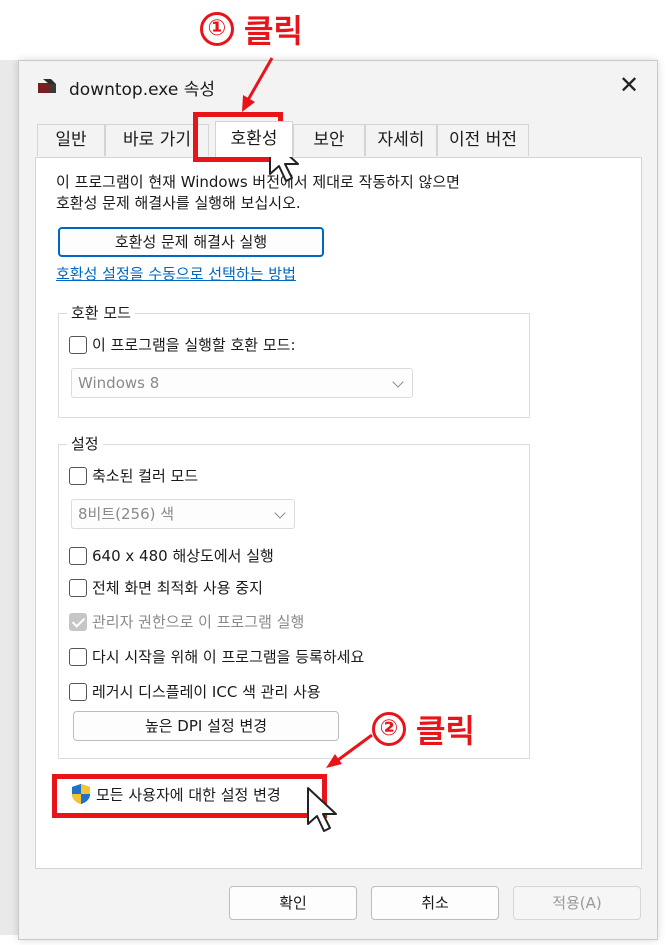 The image size is (671, 945). Describe the element at coordinates (217, 29) in the screenshot. I see `step-1-number: ①` at that location.